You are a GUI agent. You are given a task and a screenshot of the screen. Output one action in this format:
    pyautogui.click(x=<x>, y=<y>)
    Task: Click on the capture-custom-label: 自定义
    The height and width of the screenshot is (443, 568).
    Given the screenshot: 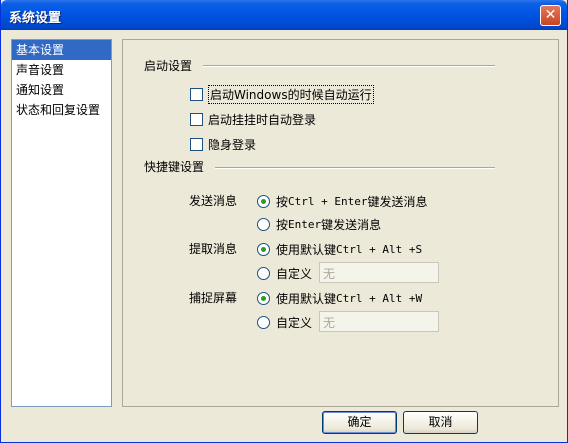 What is the action you would take?
    pyautogui.click(x=294, y=323)
    